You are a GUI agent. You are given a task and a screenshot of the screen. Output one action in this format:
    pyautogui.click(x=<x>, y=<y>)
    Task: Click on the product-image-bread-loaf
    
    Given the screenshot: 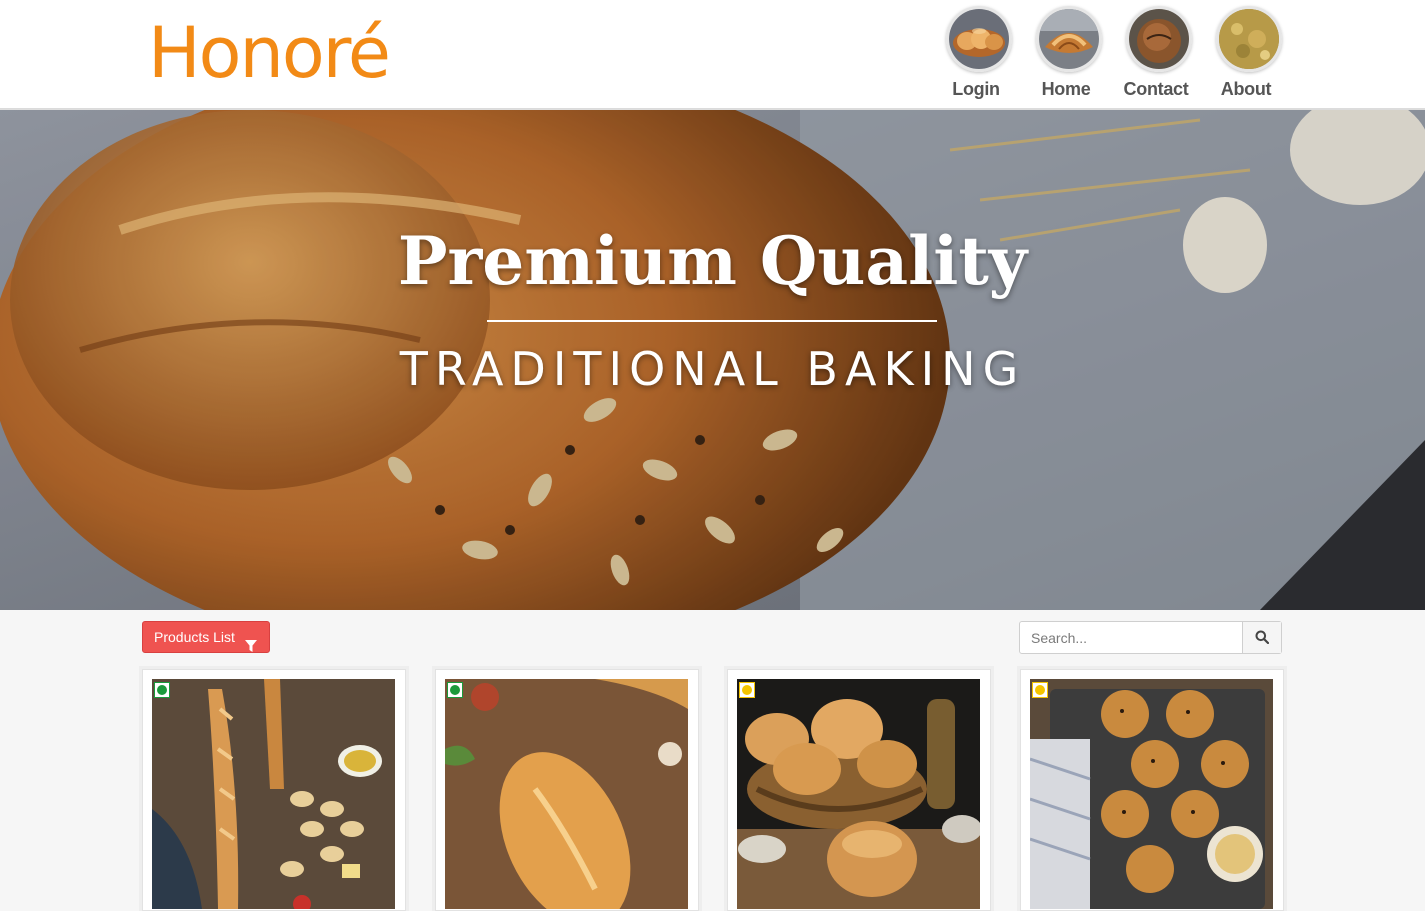 What is the action you would take?
    pyautogui.click(x=566, y=794)
    